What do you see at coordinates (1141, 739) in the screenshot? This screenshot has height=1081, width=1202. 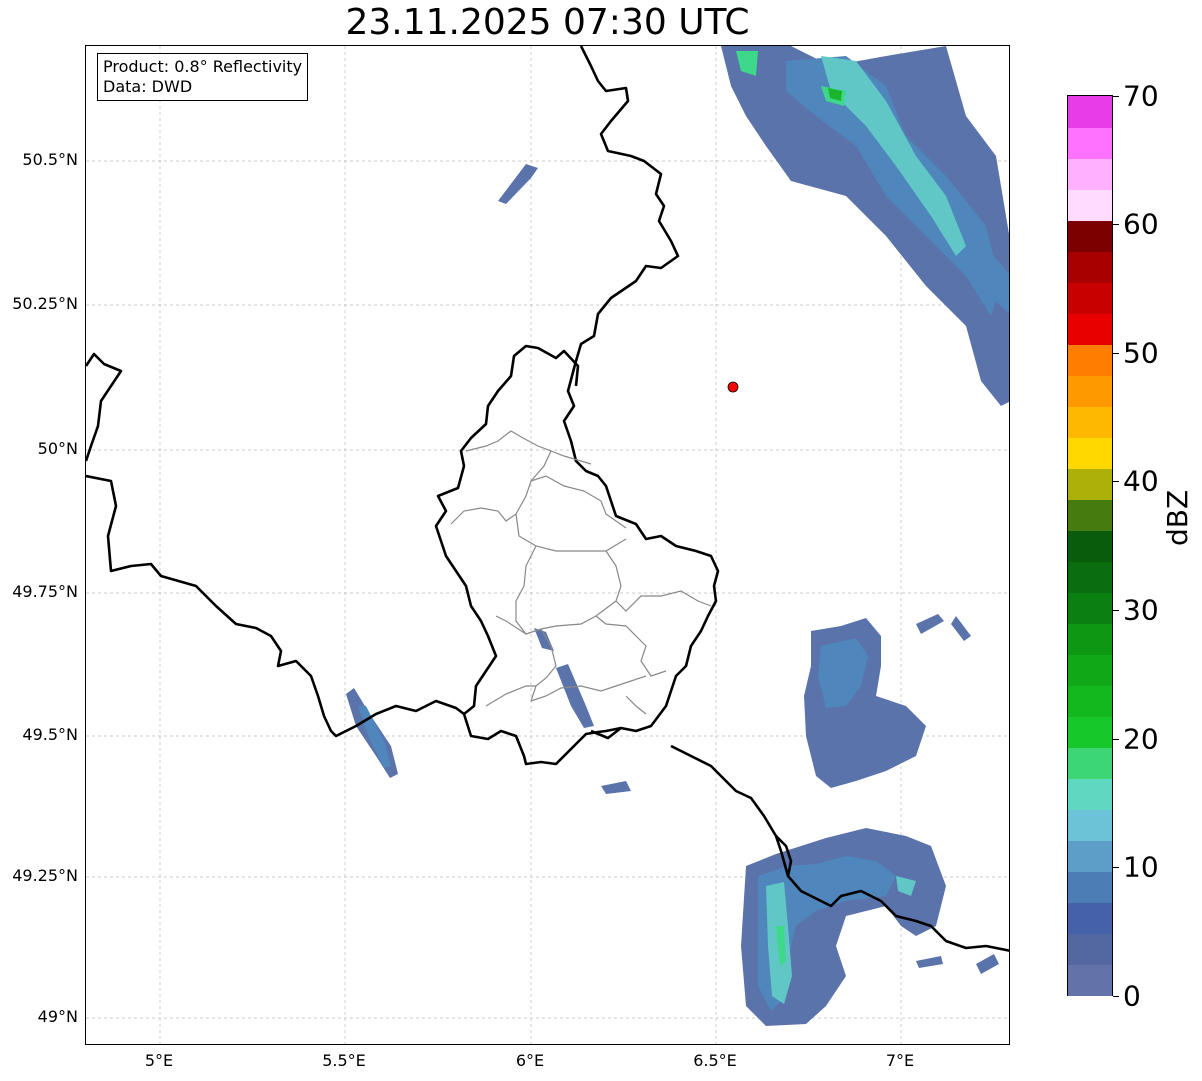 I see `colorbar-tick-label: 20` at bounding box center [1141, 739].